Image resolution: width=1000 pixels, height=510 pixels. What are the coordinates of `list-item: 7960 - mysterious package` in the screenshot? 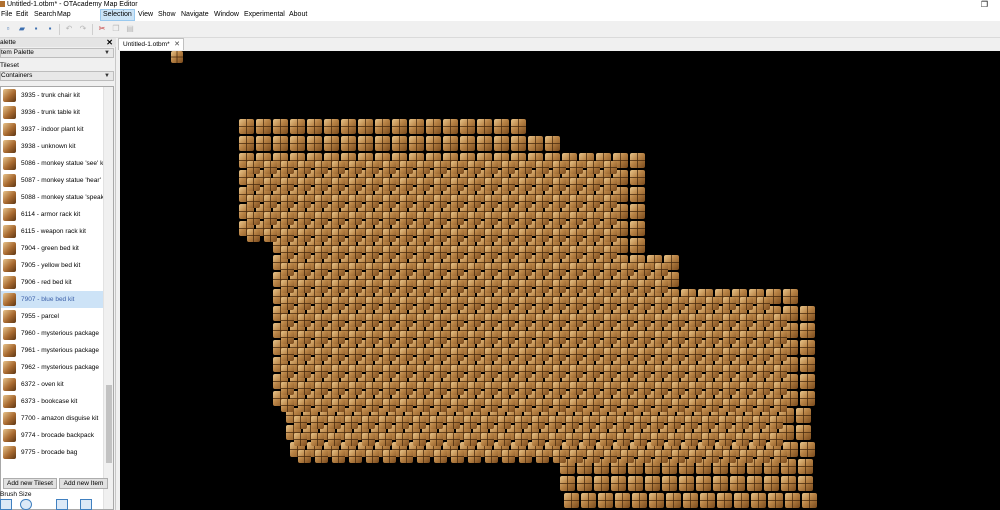 It's located at (52, 333).